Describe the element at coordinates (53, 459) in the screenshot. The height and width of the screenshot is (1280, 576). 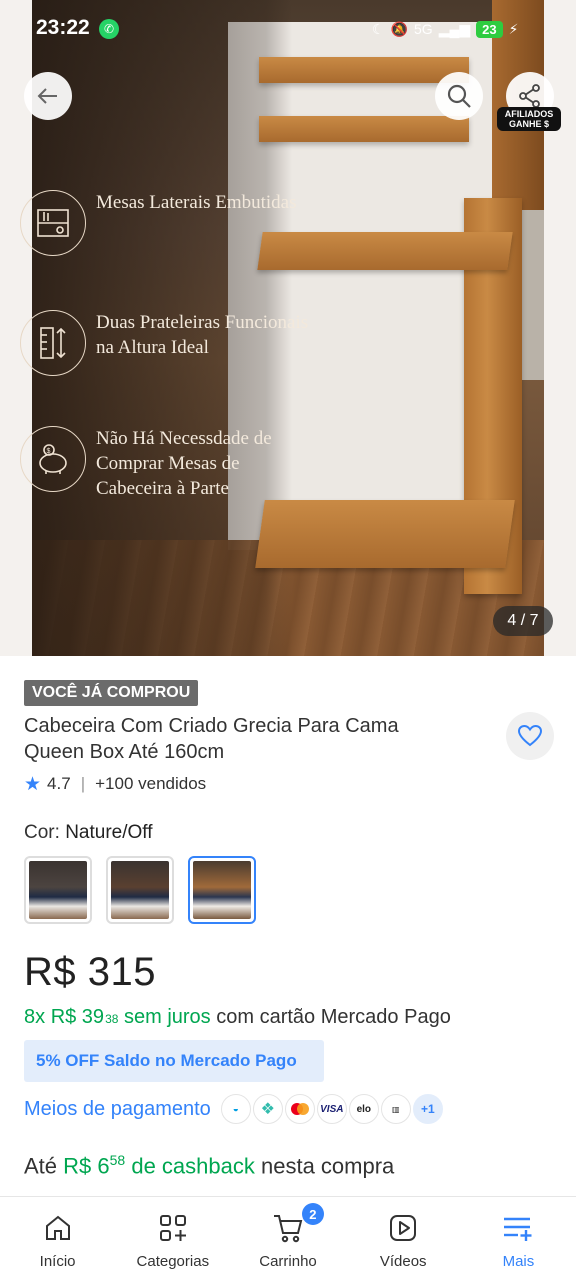
I see `piggy-bank-icon: $` at that location.